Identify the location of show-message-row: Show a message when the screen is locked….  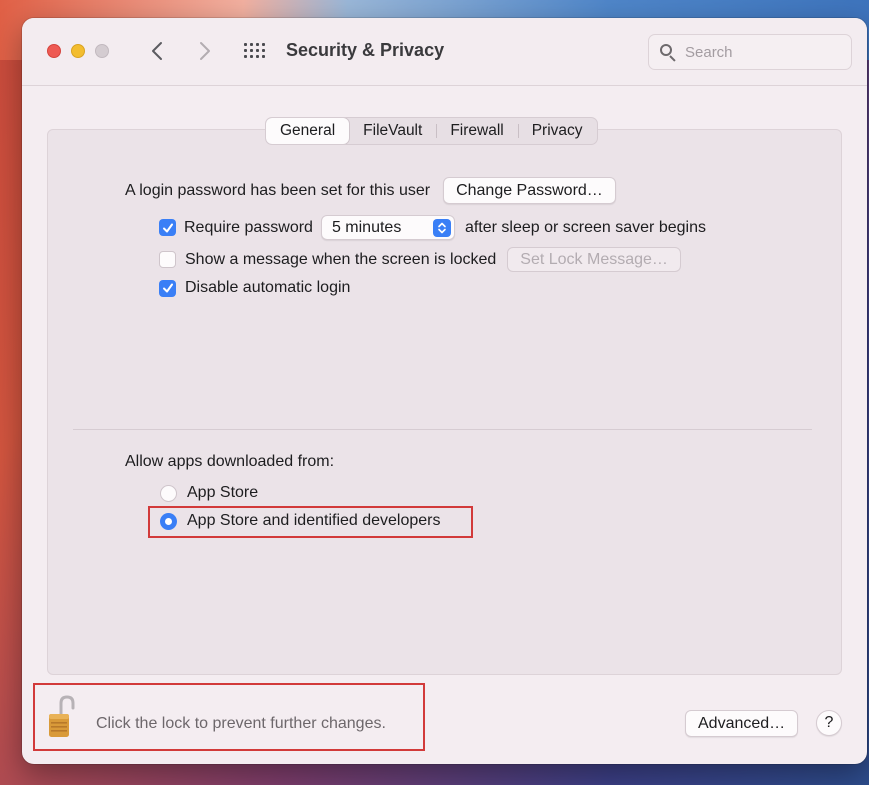
(420, 259).